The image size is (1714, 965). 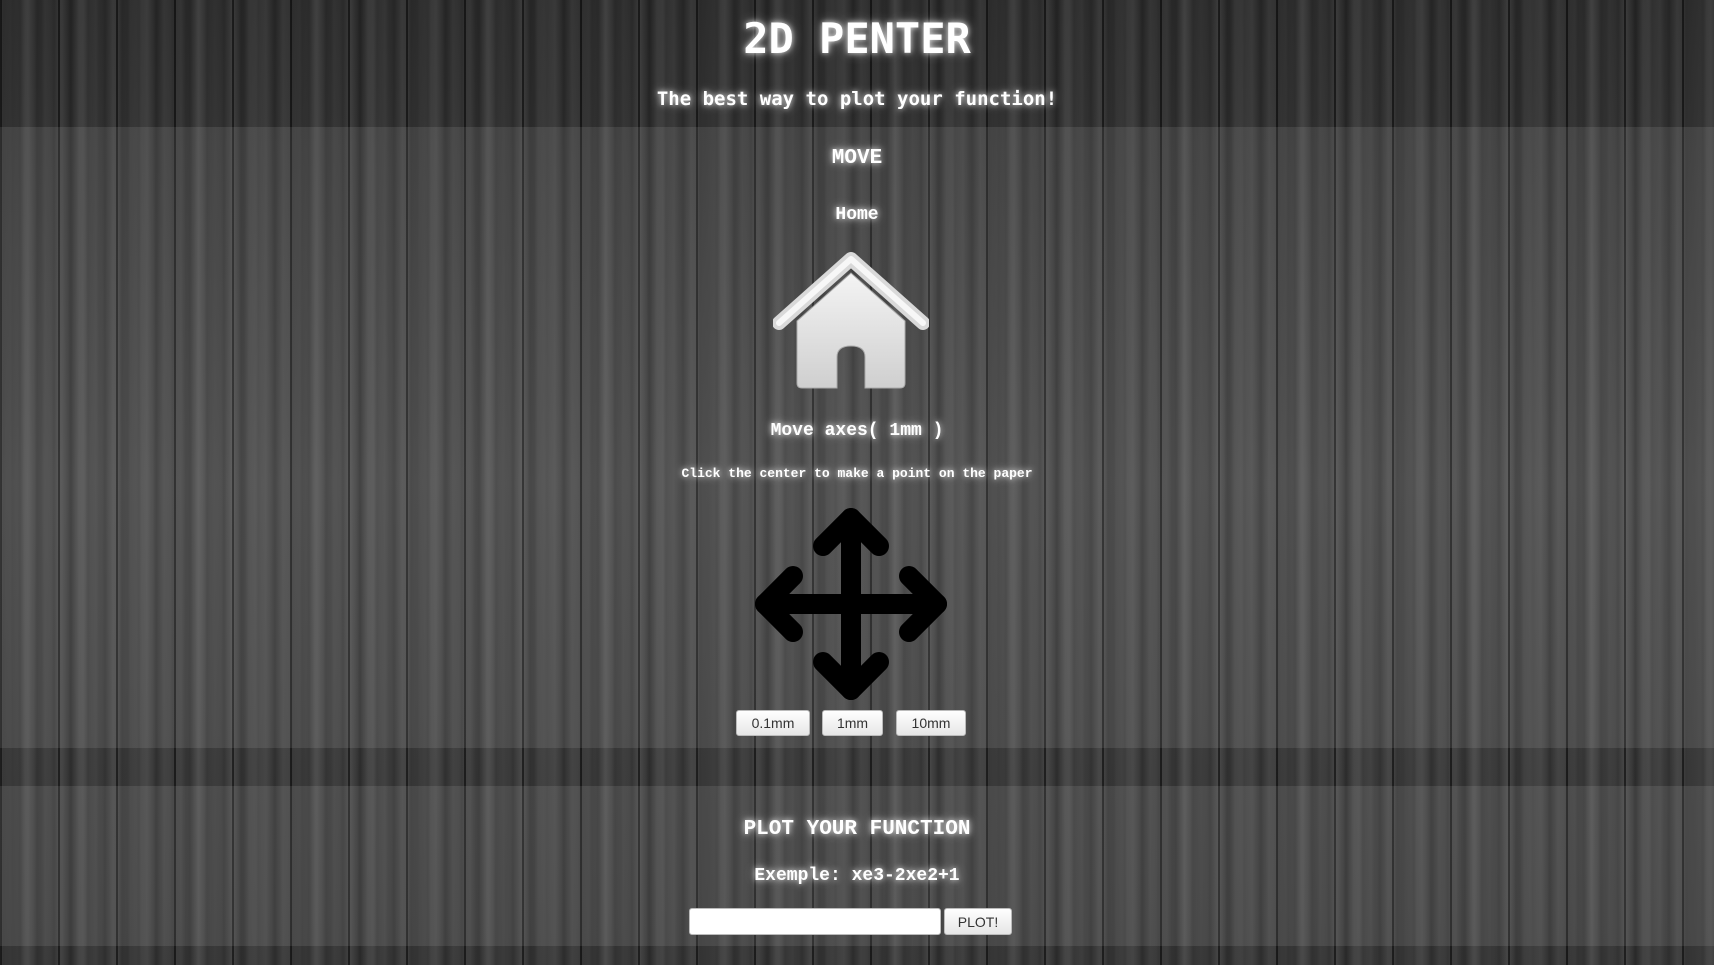 I want to click on home-button, so click(x=851, y=322).